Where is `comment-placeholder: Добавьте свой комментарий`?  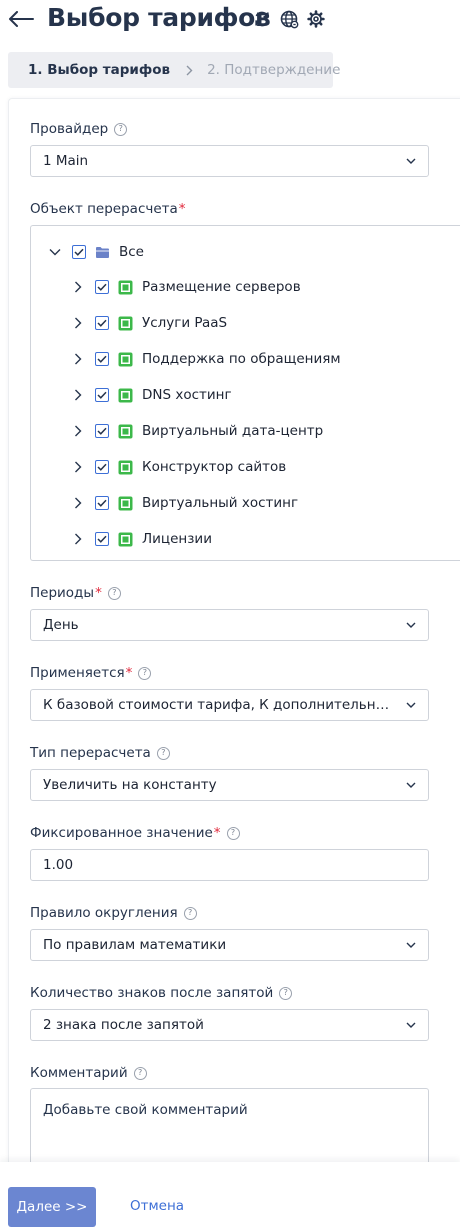 comment-placeholder: Добавьте свой комментарий is located at coordinates (145, 1110).